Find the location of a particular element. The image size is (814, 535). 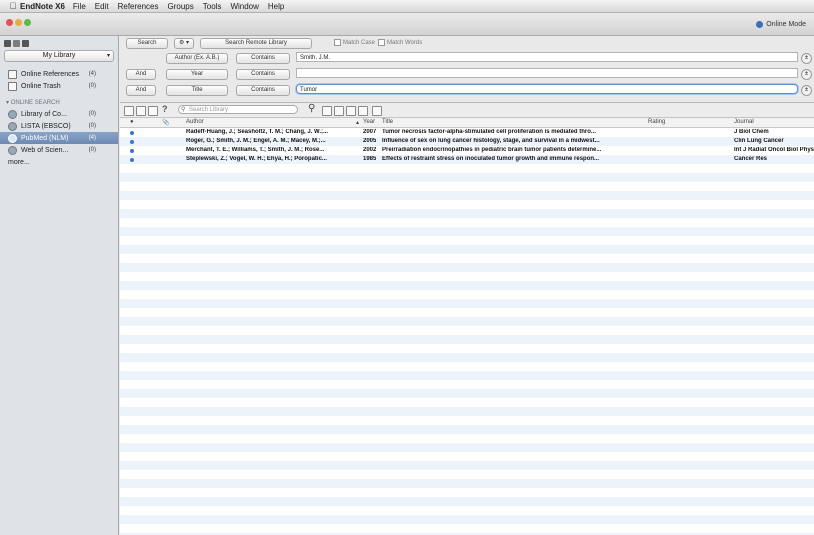

sidebar-item-online-trash: Online Trash (0) is located at coordinates (59, 86).